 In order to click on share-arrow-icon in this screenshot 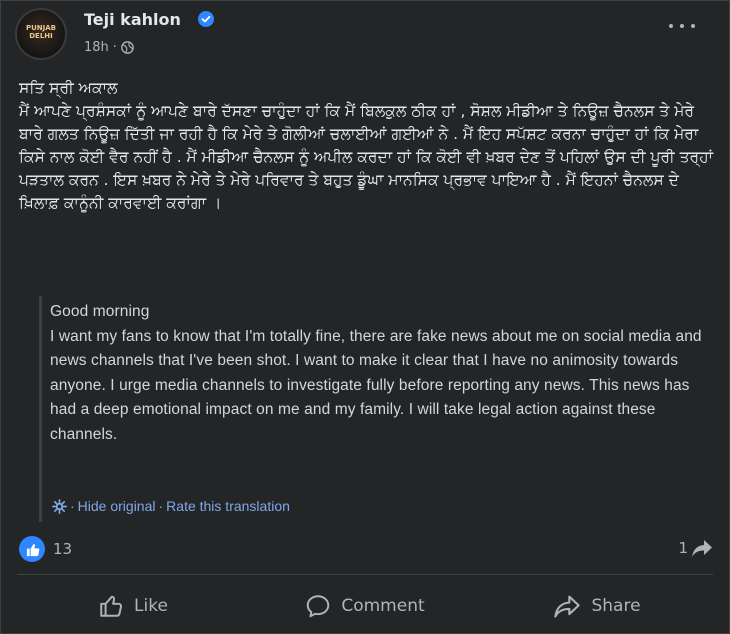, I will do `click(702, 548)`.